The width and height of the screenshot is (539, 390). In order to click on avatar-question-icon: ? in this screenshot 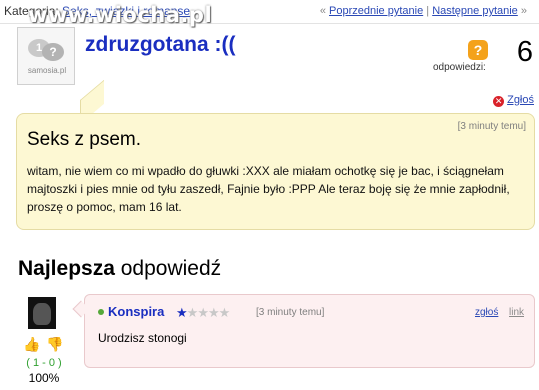, I will do `click(53, 52)`.